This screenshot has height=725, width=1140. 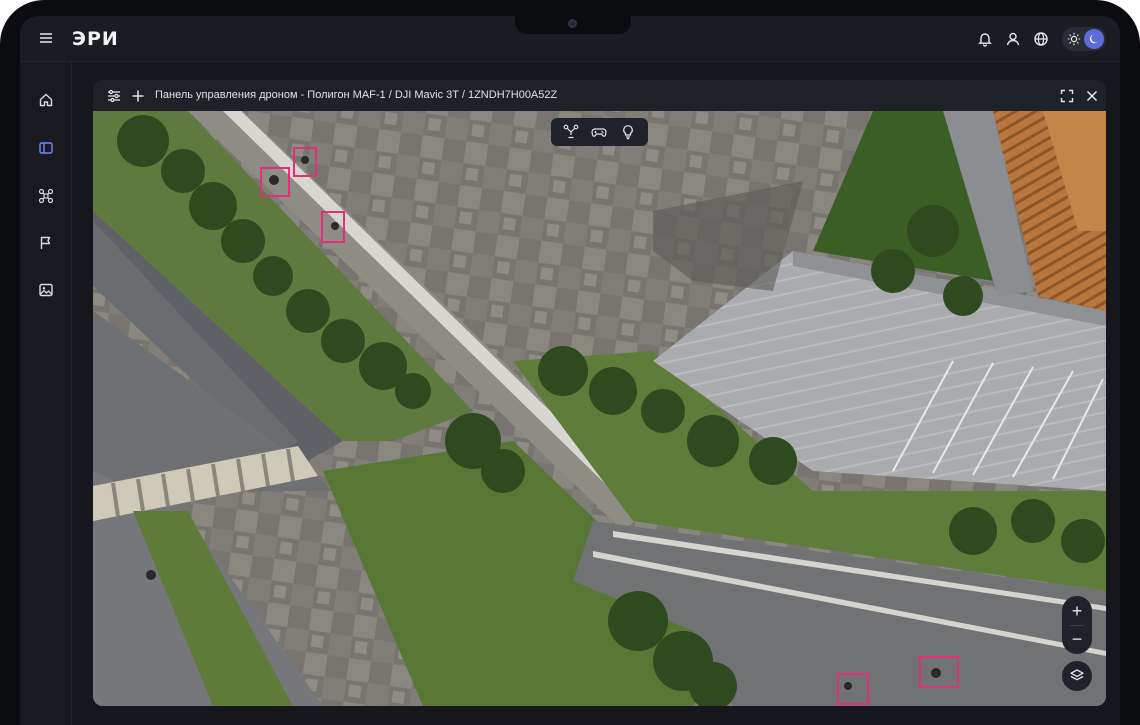 I want to click on theme-toggle, so click(x=1084, y=39).